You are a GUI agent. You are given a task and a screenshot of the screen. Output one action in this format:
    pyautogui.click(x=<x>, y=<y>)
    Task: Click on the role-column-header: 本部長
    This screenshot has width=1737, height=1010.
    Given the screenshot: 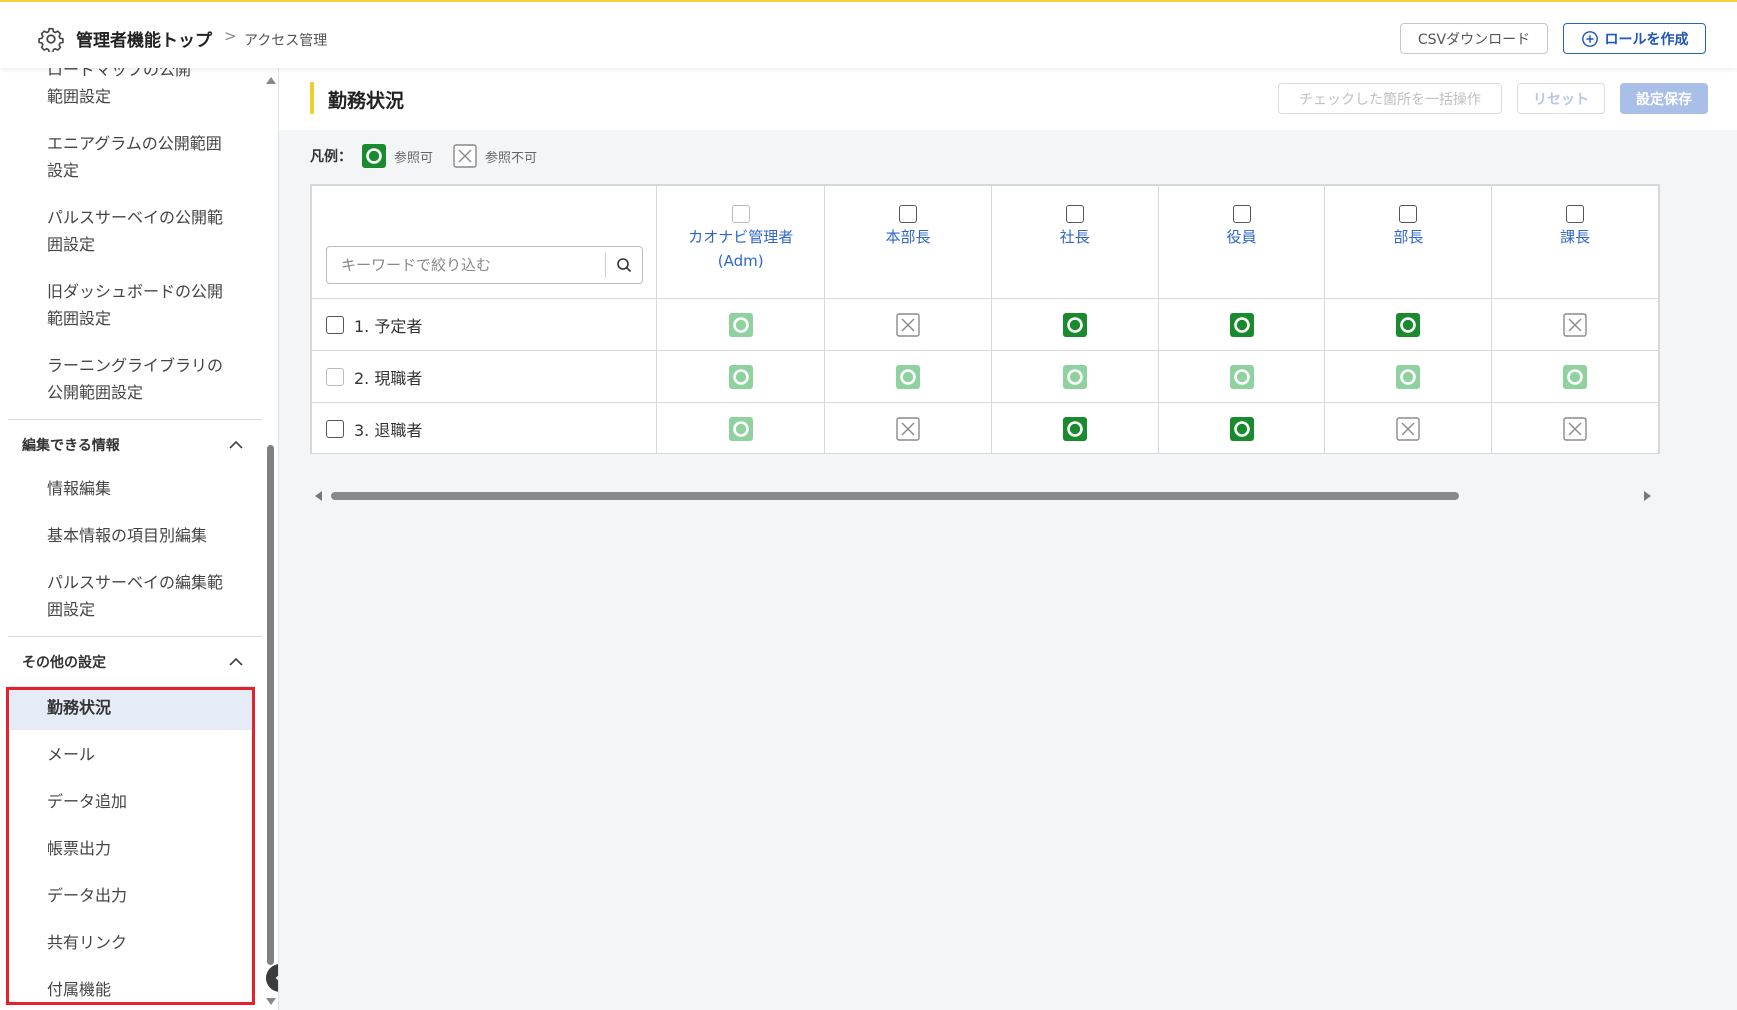 What is the action you would take?
    pyautogui.click(x=908, y=242)
    